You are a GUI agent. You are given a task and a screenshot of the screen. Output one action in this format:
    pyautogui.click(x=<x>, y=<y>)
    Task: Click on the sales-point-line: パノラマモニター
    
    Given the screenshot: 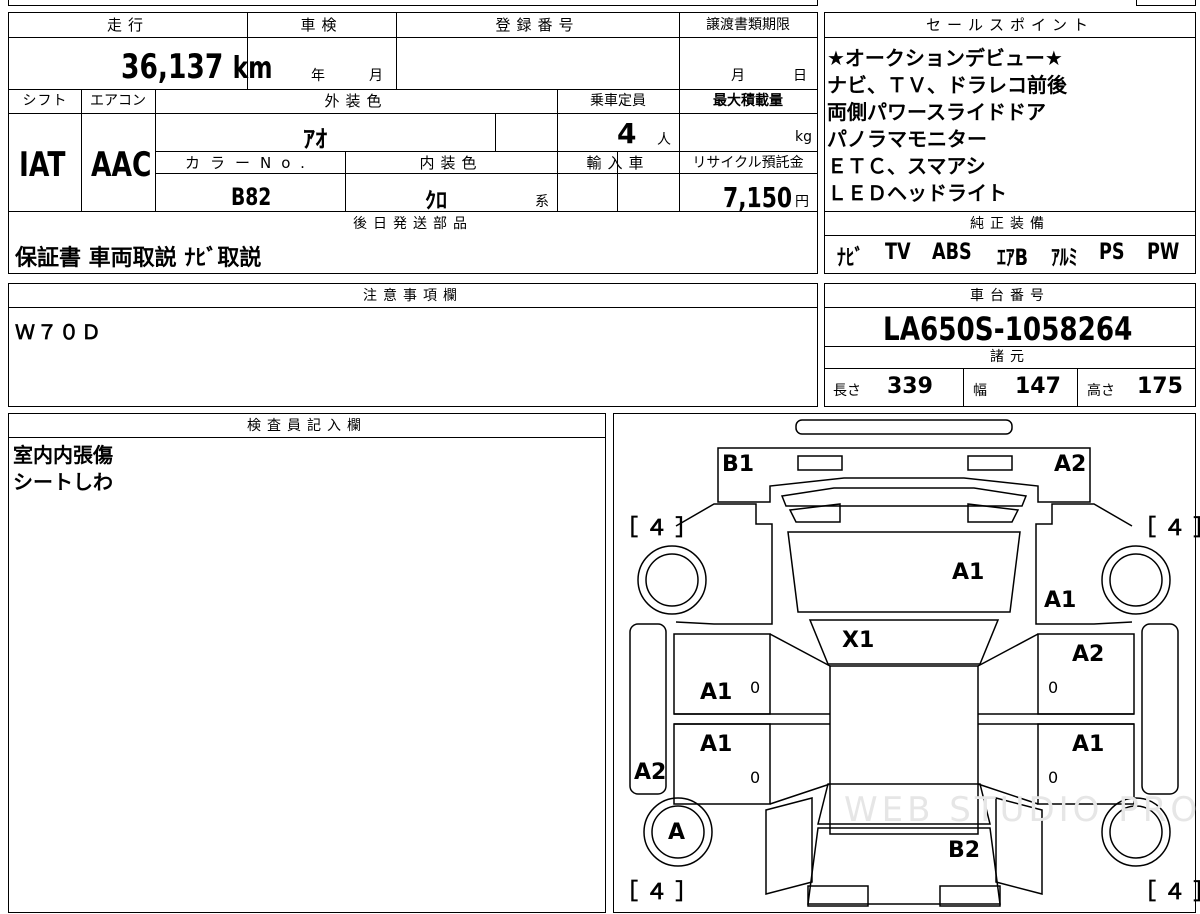 What is the action you would take?
    pyautogui.click(x=907, y=139)
    